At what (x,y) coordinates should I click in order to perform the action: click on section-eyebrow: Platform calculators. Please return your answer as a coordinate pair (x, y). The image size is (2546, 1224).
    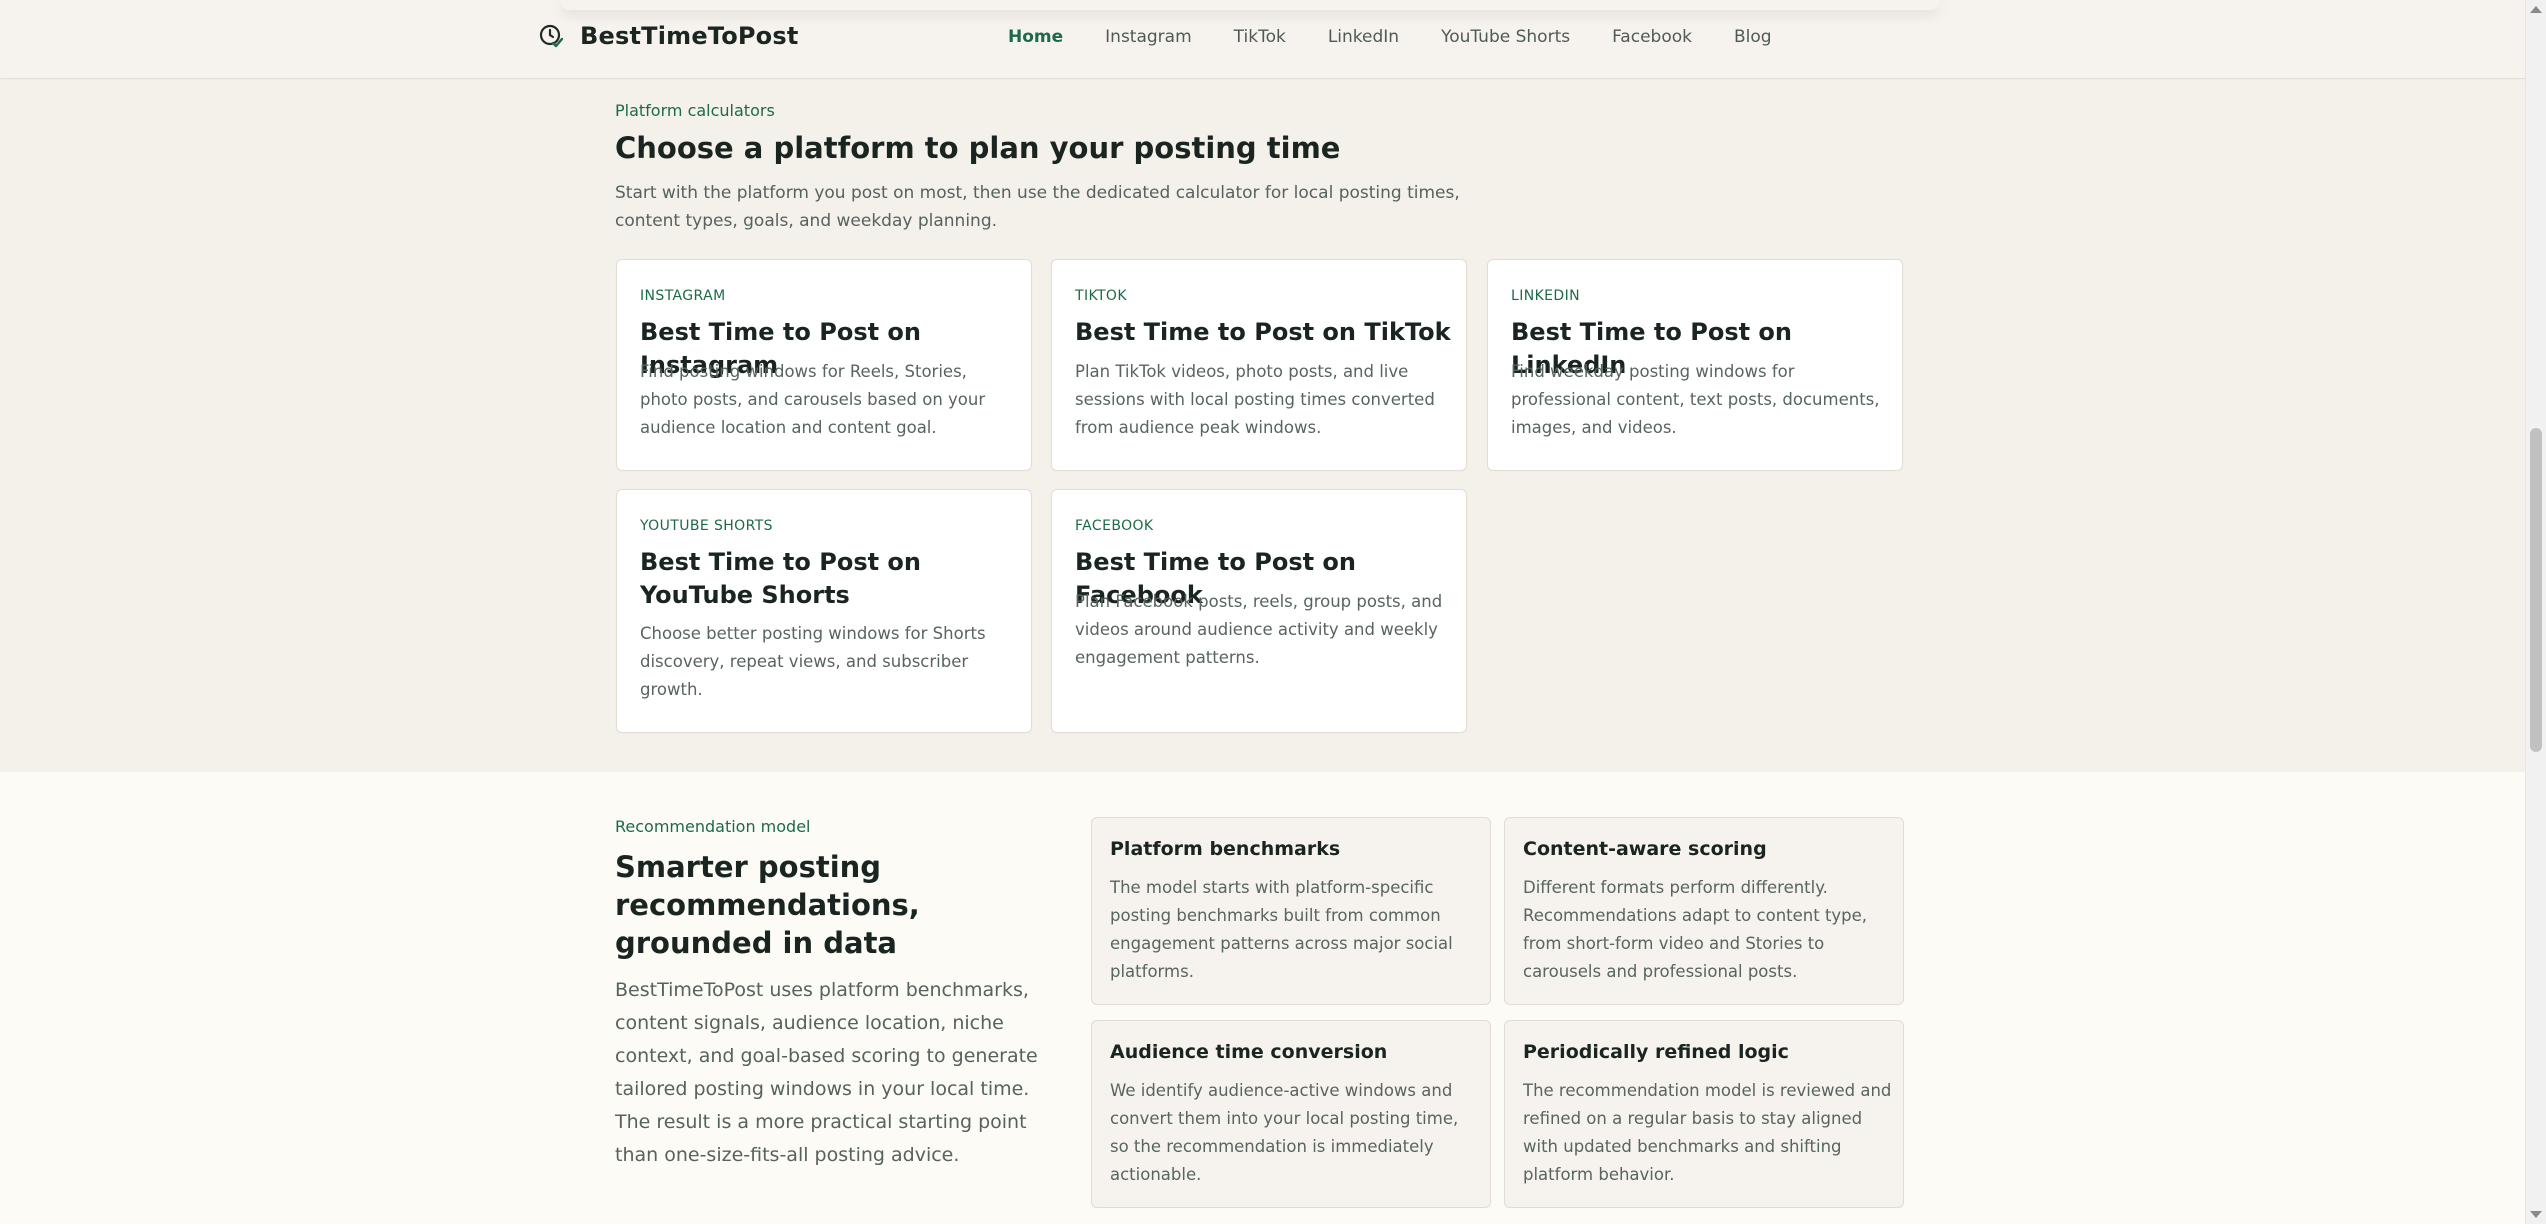
    Looking at the image, I should click on (695, 110).